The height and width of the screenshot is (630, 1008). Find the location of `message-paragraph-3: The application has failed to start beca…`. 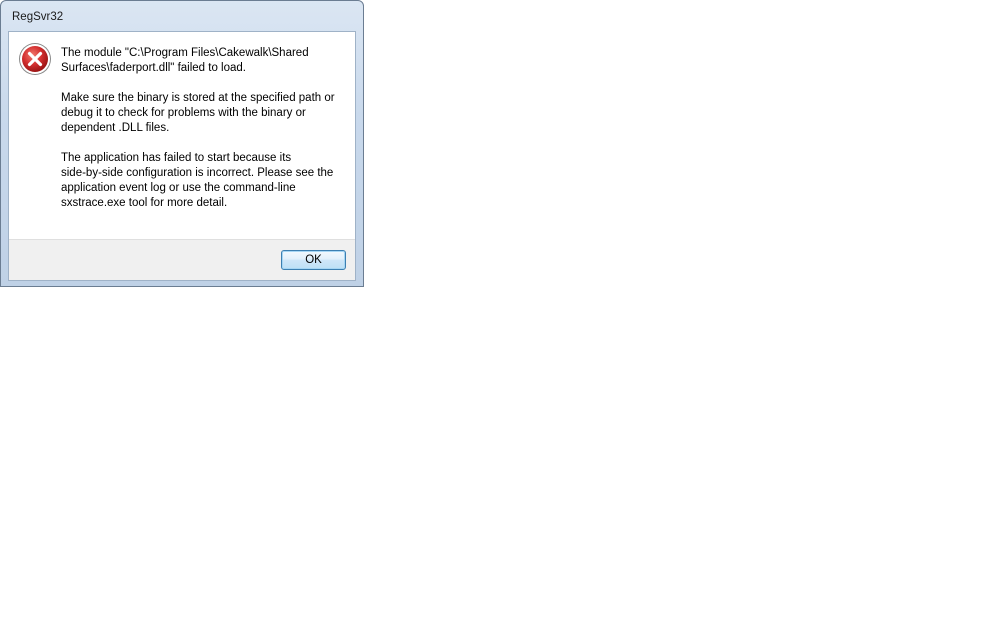

message-paragraph-3: The application has failed to start beca… is located at coordinates (197, 180).